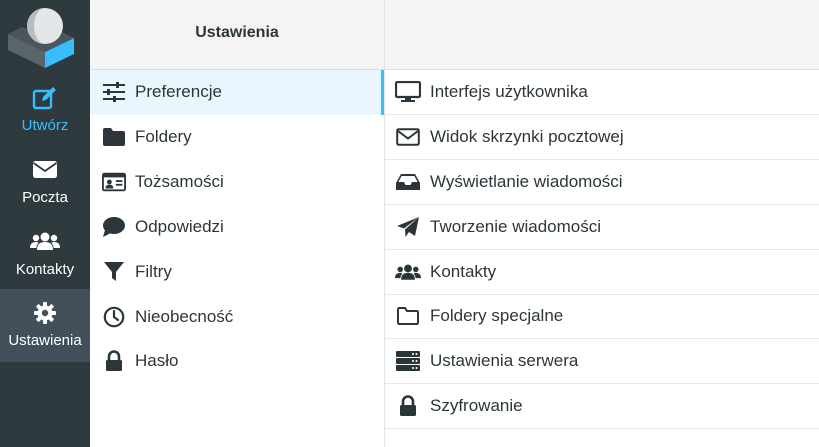  What do you see at coordinates (163, 136) in the screenshot?
I see `section-label: Foldery` at bounding box center [163, 136].